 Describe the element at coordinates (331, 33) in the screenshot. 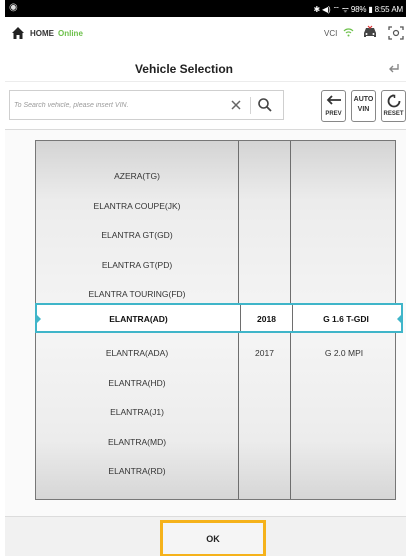

I see `vci-label: VCI` at that location.